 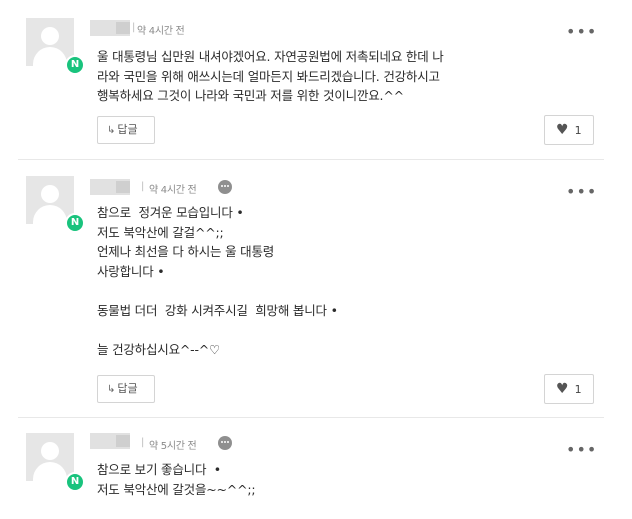 What do you see at coordinates (50, 457) in the screenshot?
I see `avatar` at bounding box center [50, 457].